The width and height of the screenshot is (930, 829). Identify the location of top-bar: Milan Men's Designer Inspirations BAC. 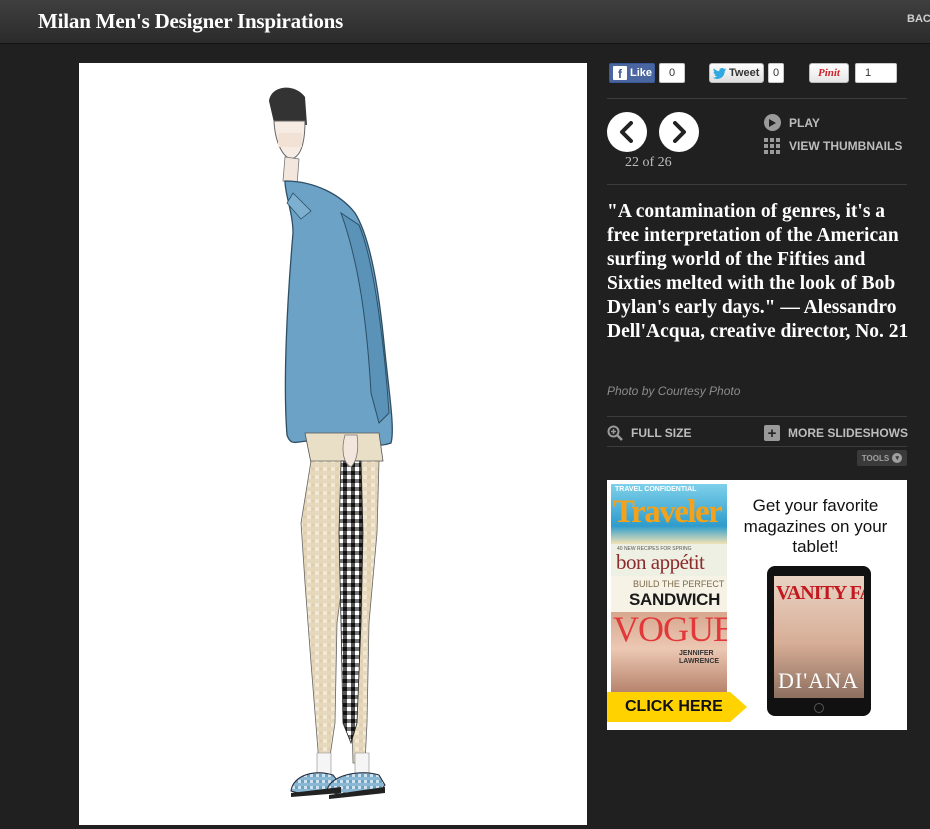
(465, 22).